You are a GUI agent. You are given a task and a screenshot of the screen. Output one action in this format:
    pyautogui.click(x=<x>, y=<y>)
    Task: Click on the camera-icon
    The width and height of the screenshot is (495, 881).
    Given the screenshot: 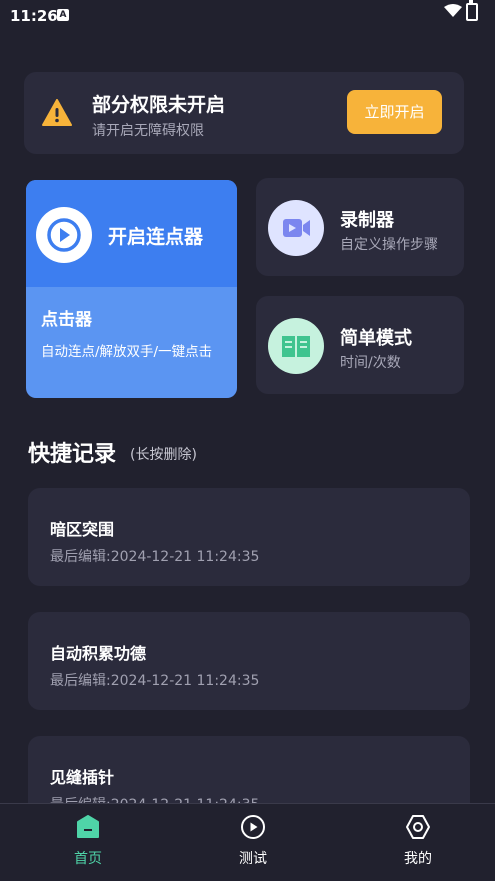 What is the action you would take?
    pyautogui.click(x=296, y=228)
    